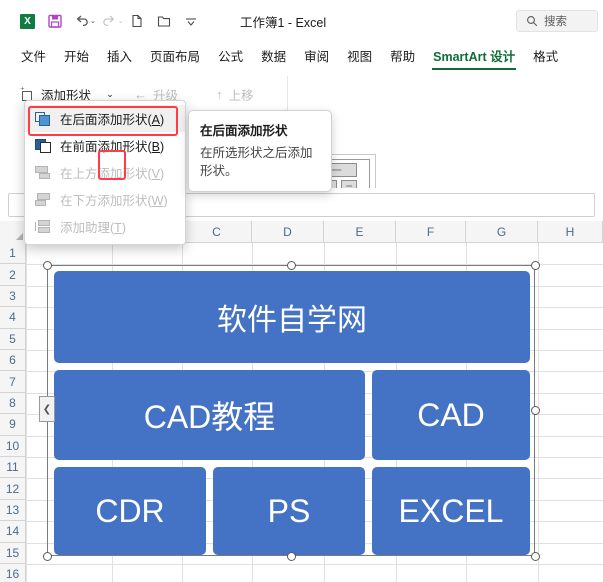  I want to click on row-header-12: 12, so click(13, 489).